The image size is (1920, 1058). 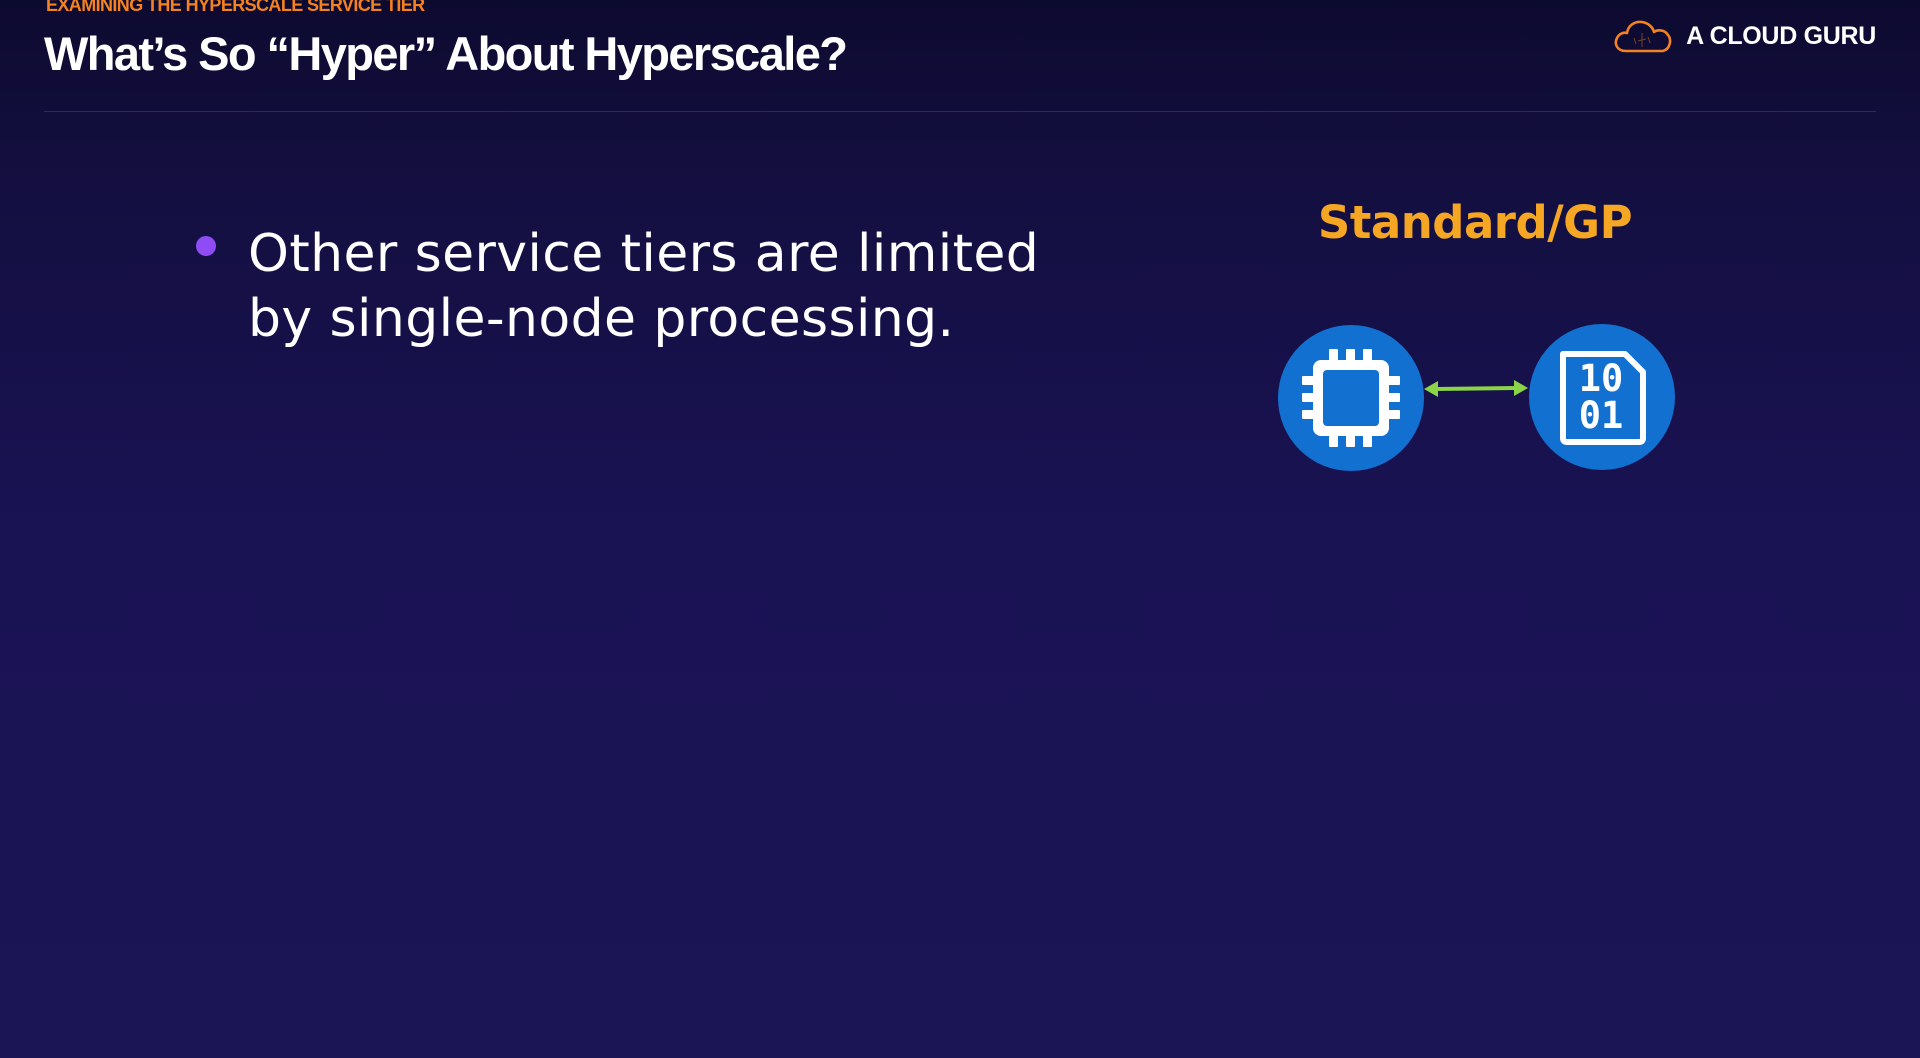 I want to click on compute-node, so click(x=1351, y=398).